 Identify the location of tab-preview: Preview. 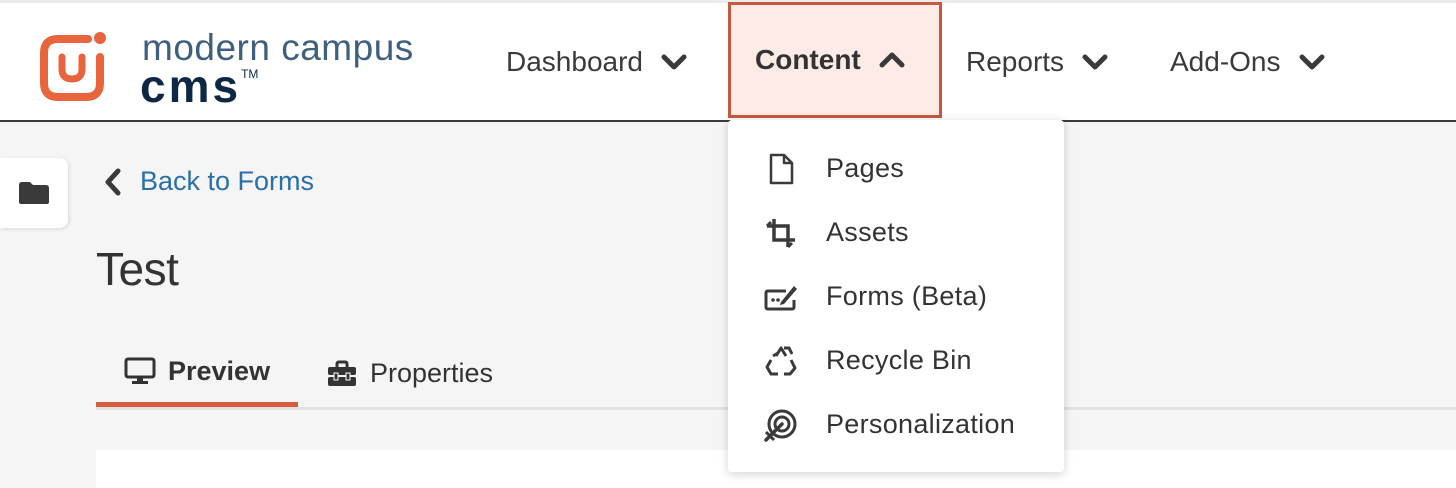
(197, 373).